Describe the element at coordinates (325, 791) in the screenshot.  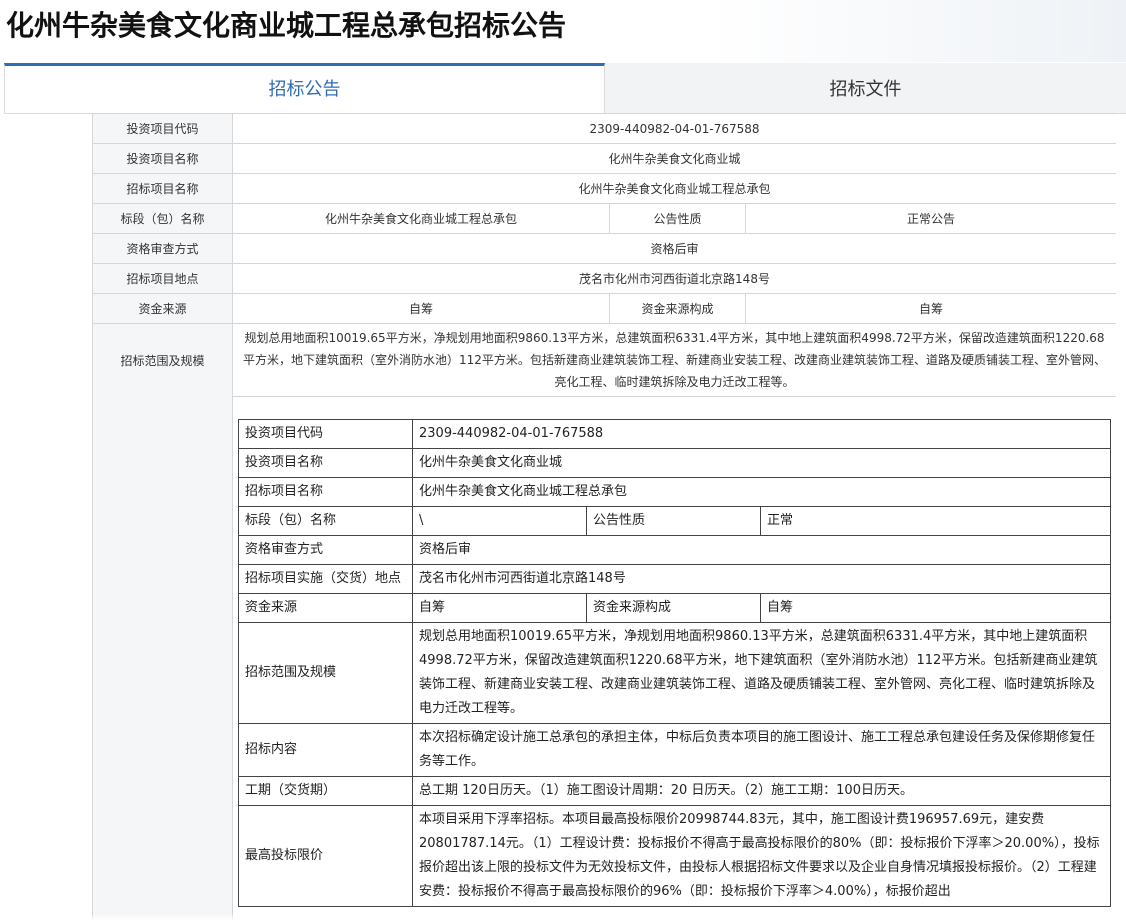
I see `cell-label: 工期（交货期）` at that location.